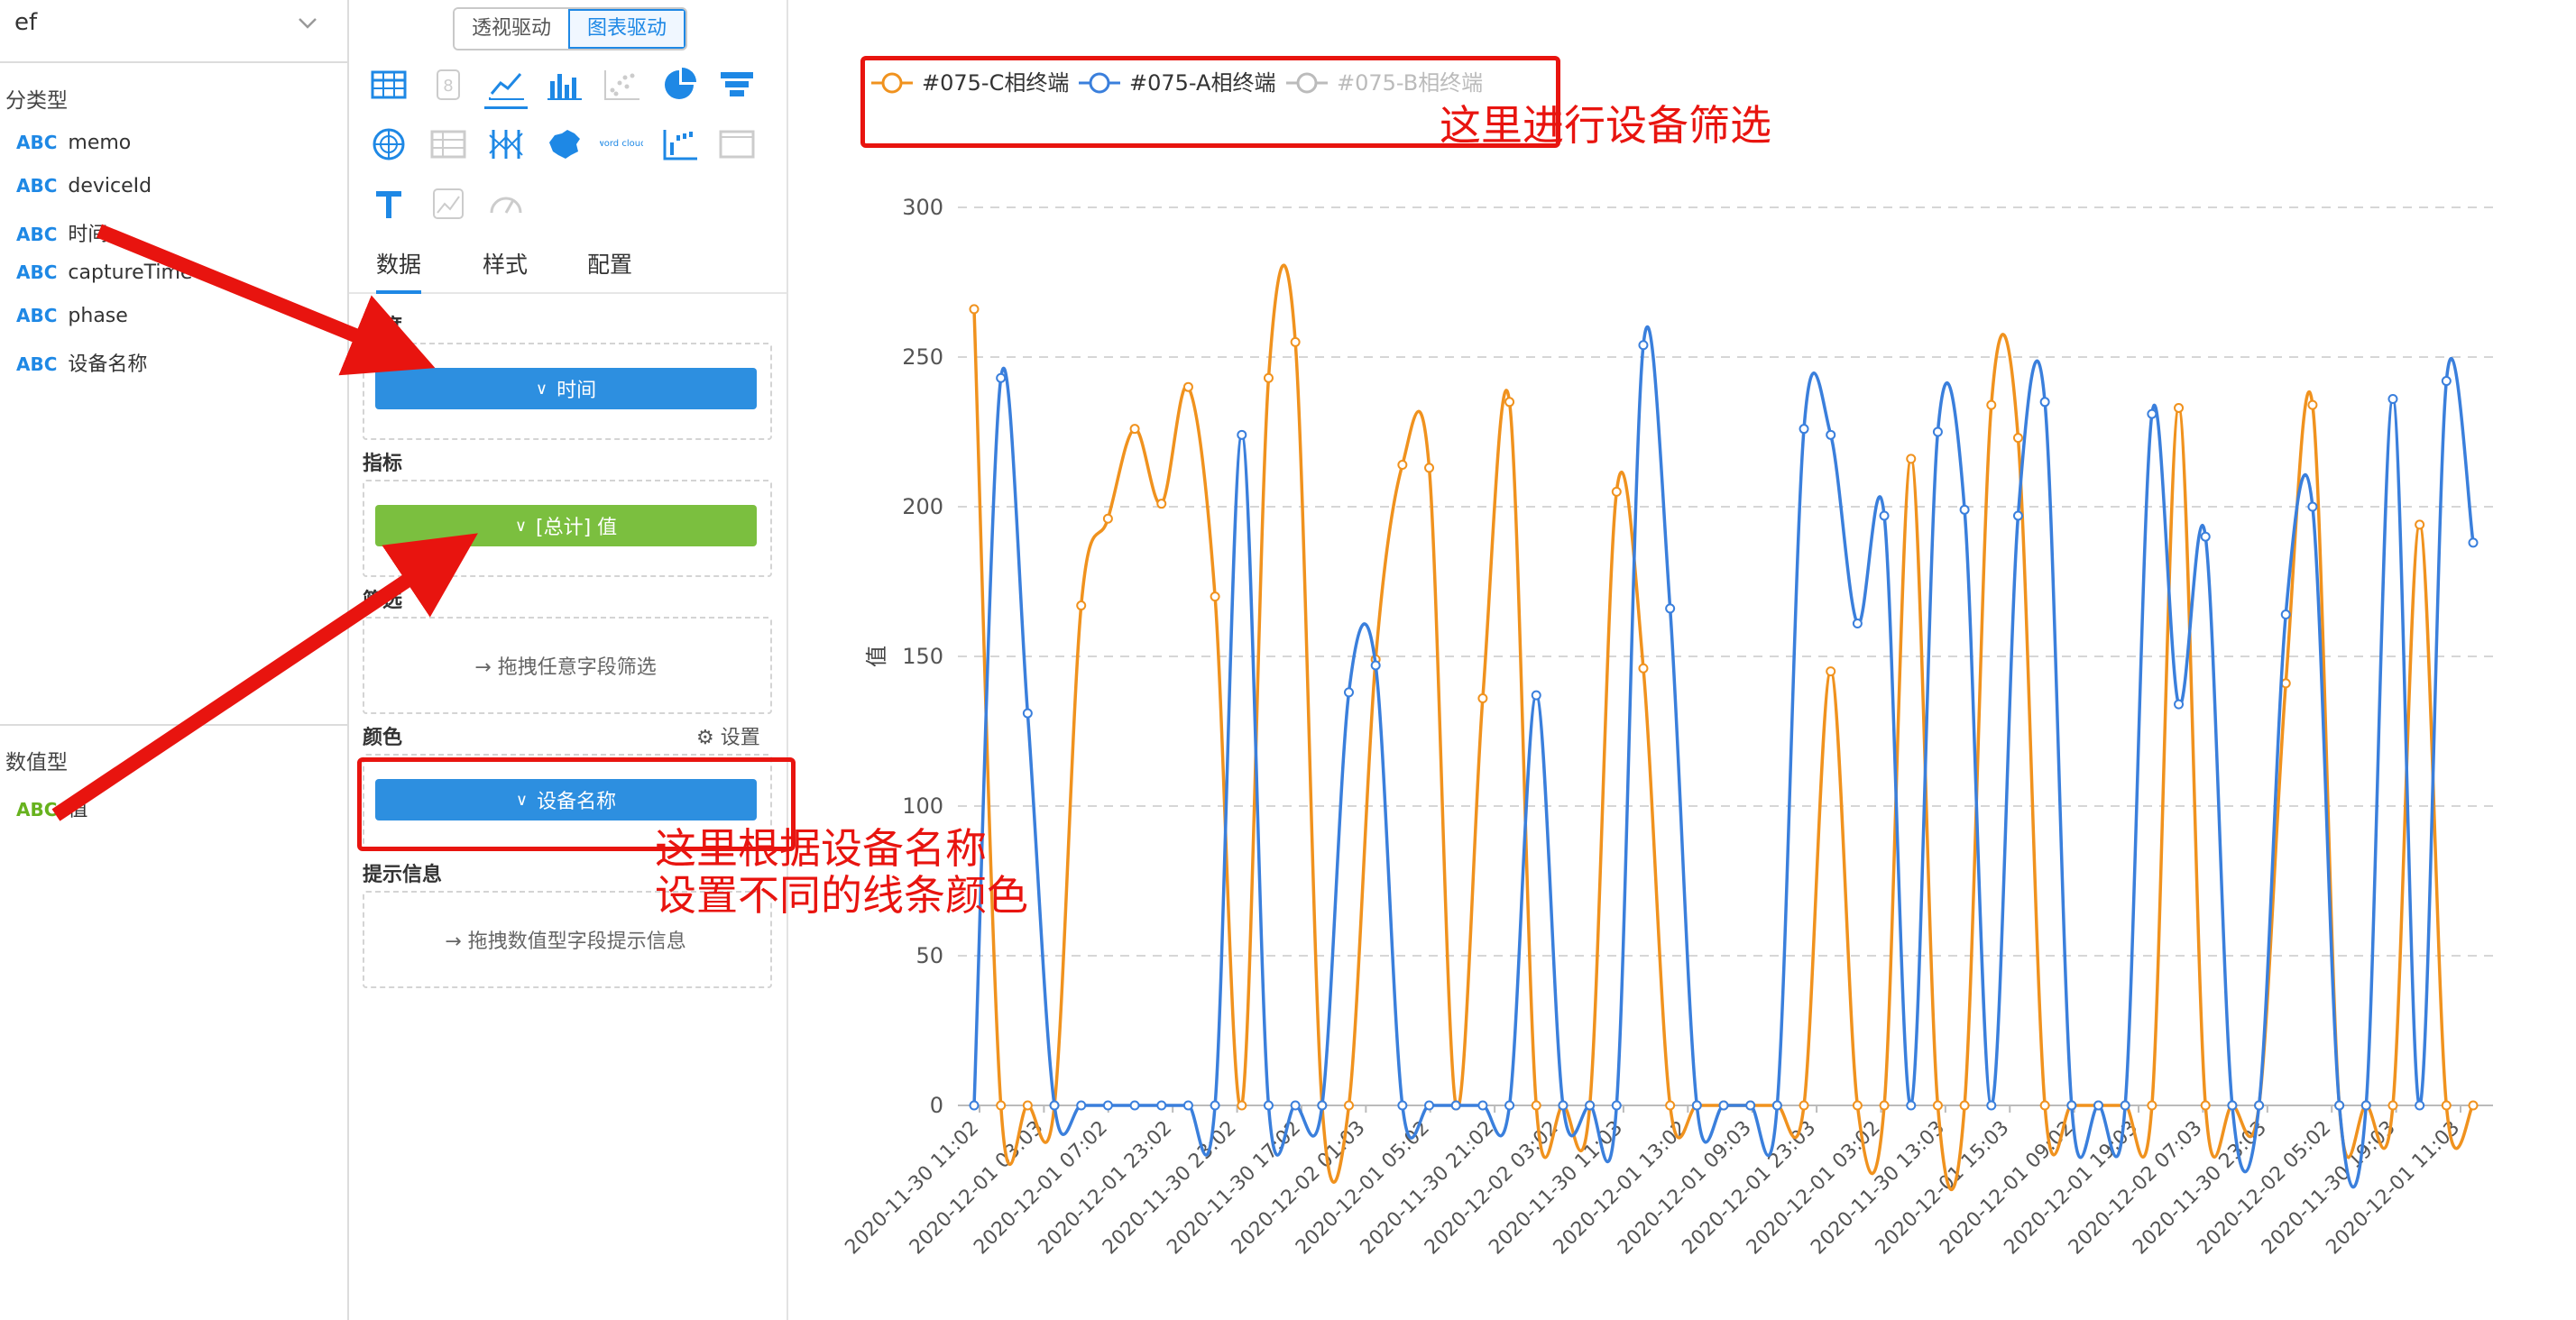  What do you see at coordinates (264, 677) in the screenshot?
I see `arrow-to-metric` at bounding box center [264, 677].